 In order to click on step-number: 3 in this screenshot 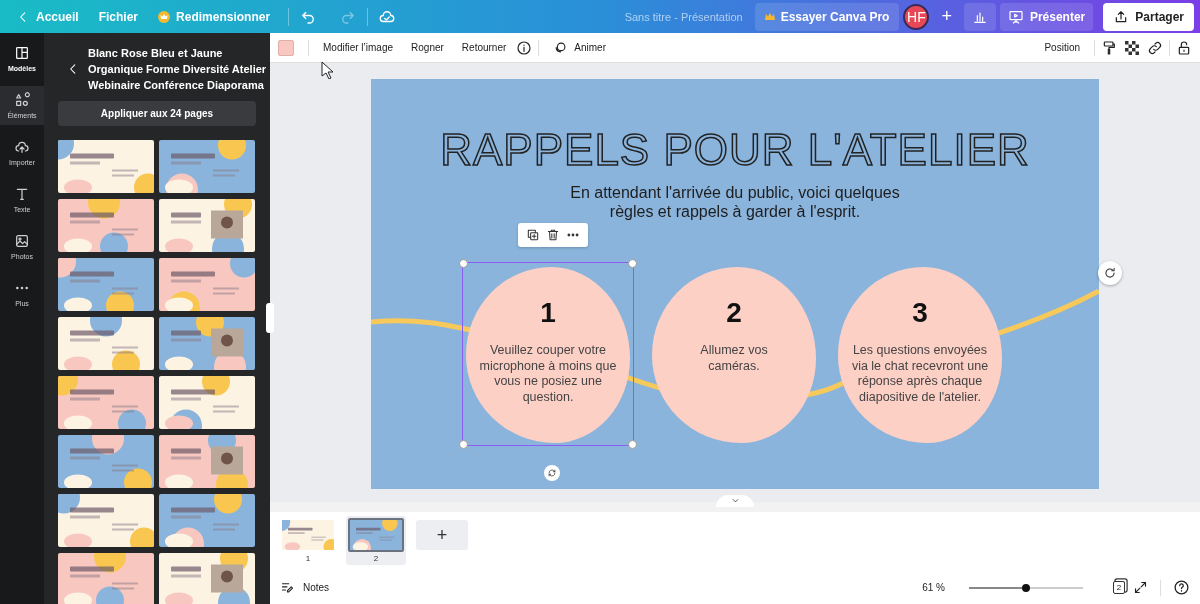, I will do `click(920, 313)`.